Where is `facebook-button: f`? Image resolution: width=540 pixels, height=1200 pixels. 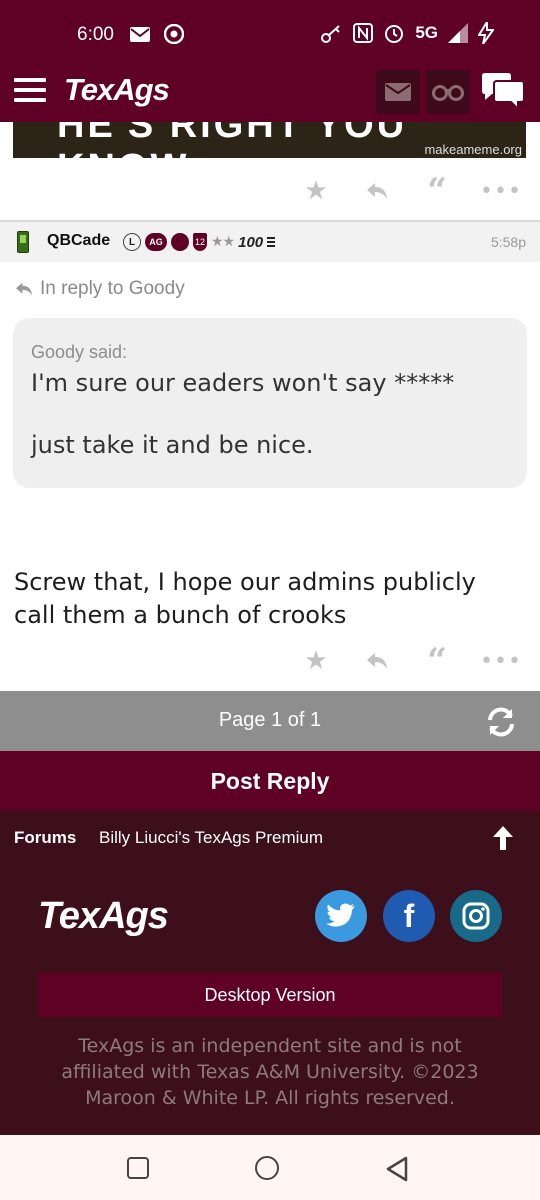 facebook-button: f is located at coordinates (409, 916).